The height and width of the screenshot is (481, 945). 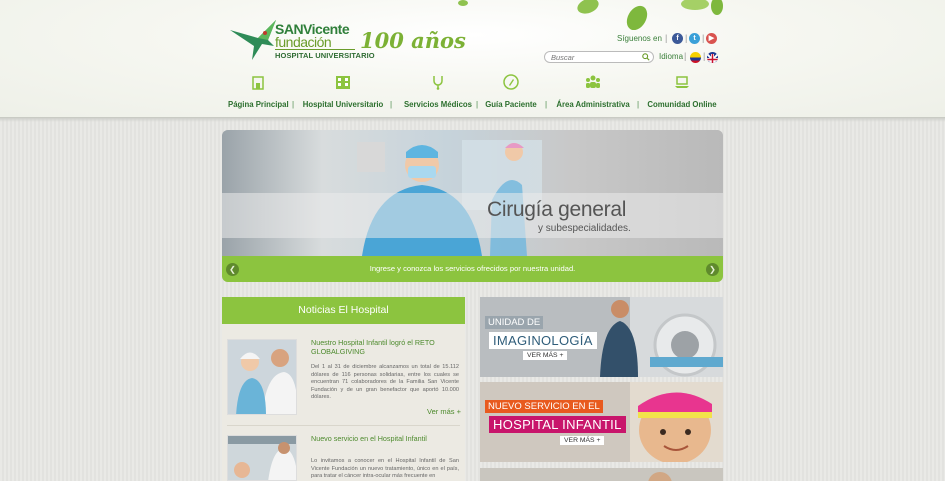 I want to click on nav-servicios-medicos: Servicios Médicos, so click(x=438, y=92).